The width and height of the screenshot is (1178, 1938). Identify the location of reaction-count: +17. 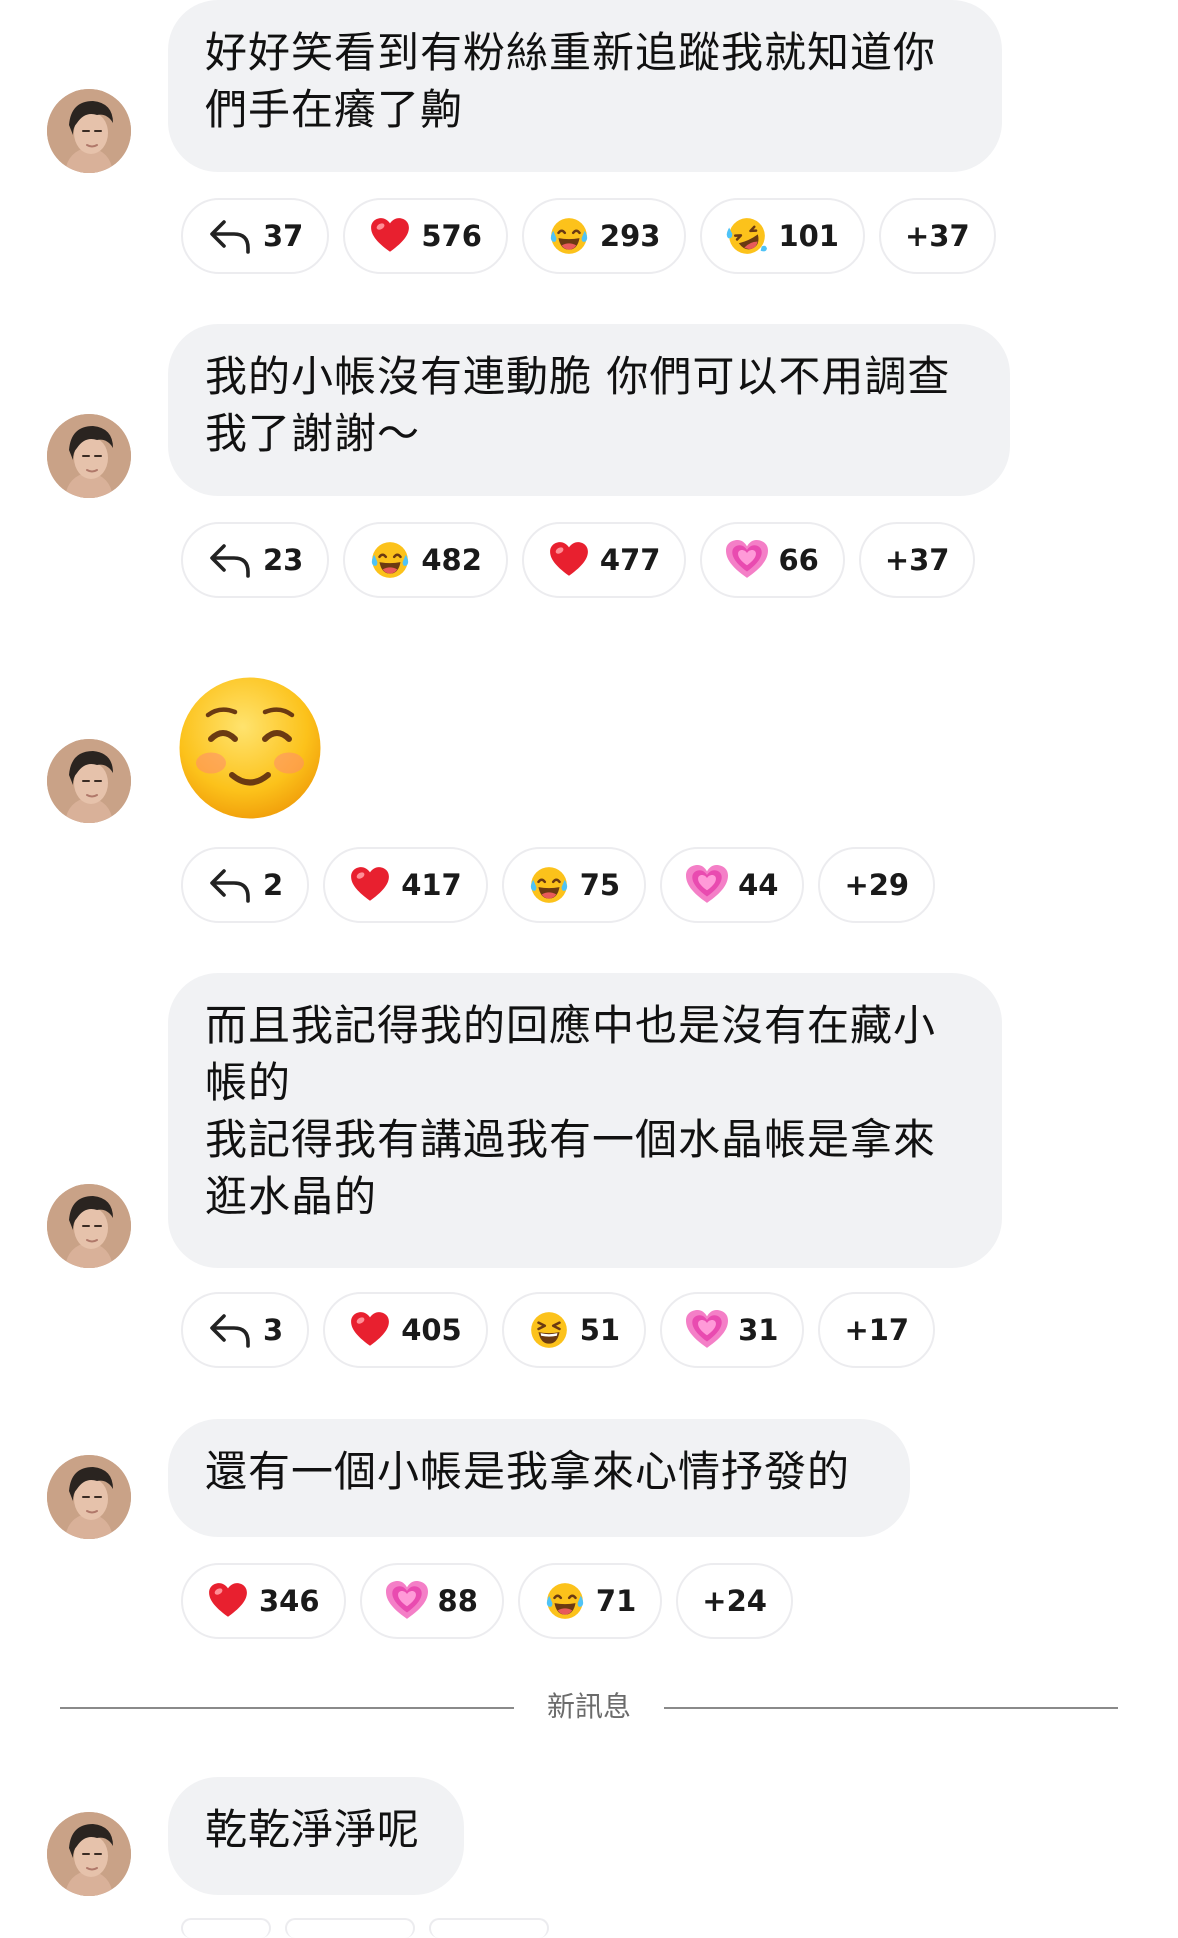
(877, 1330).